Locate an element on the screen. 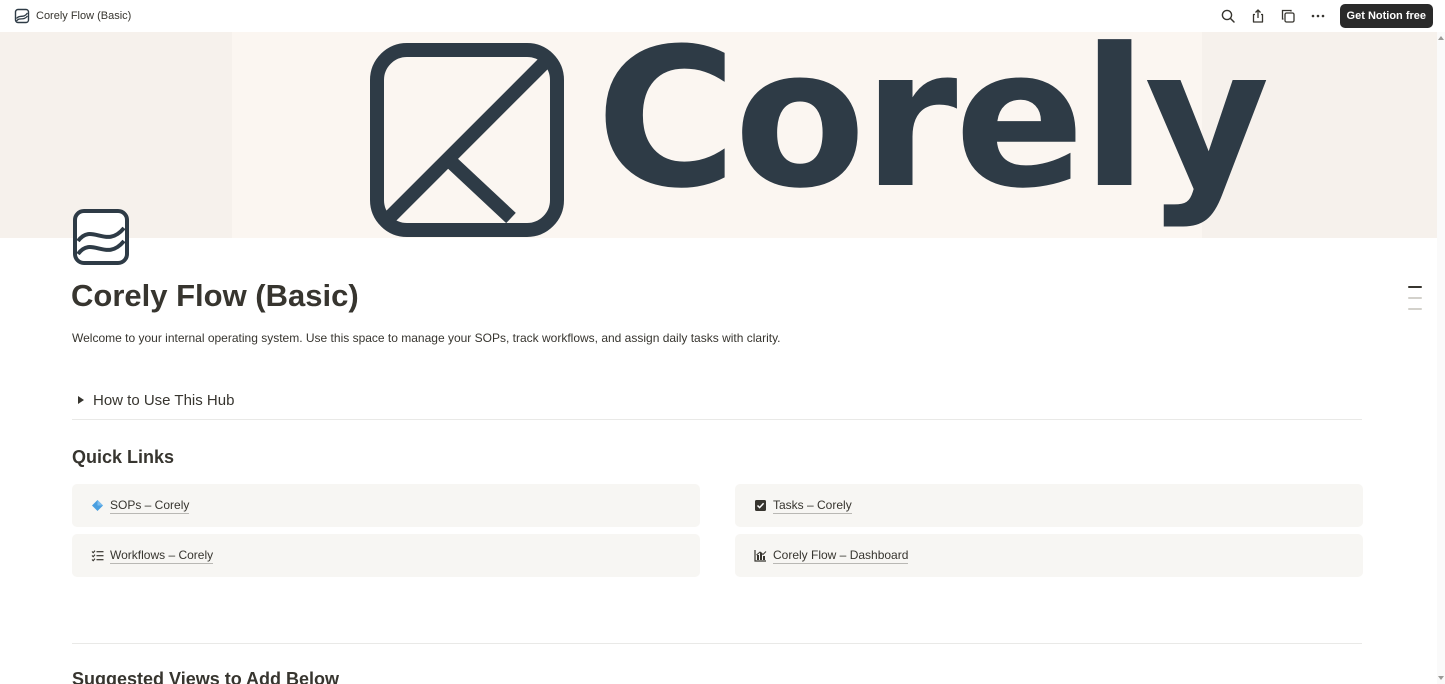  scrollbar is located at coordinates (1441, 358).